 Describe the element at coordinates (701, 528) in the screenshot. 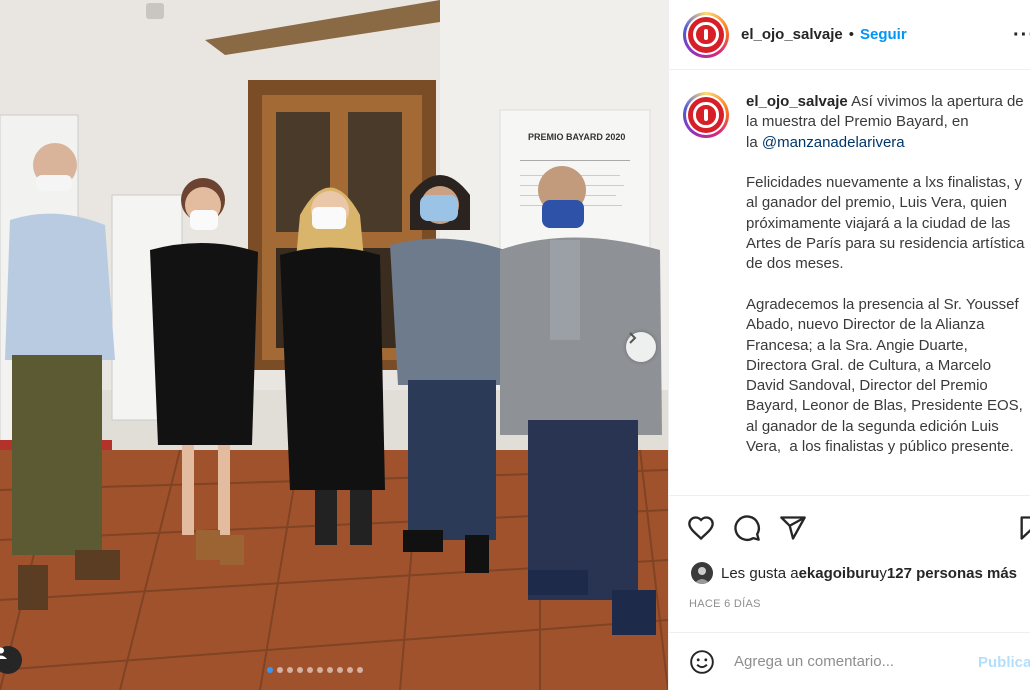

I see `heart-icon` at that location.